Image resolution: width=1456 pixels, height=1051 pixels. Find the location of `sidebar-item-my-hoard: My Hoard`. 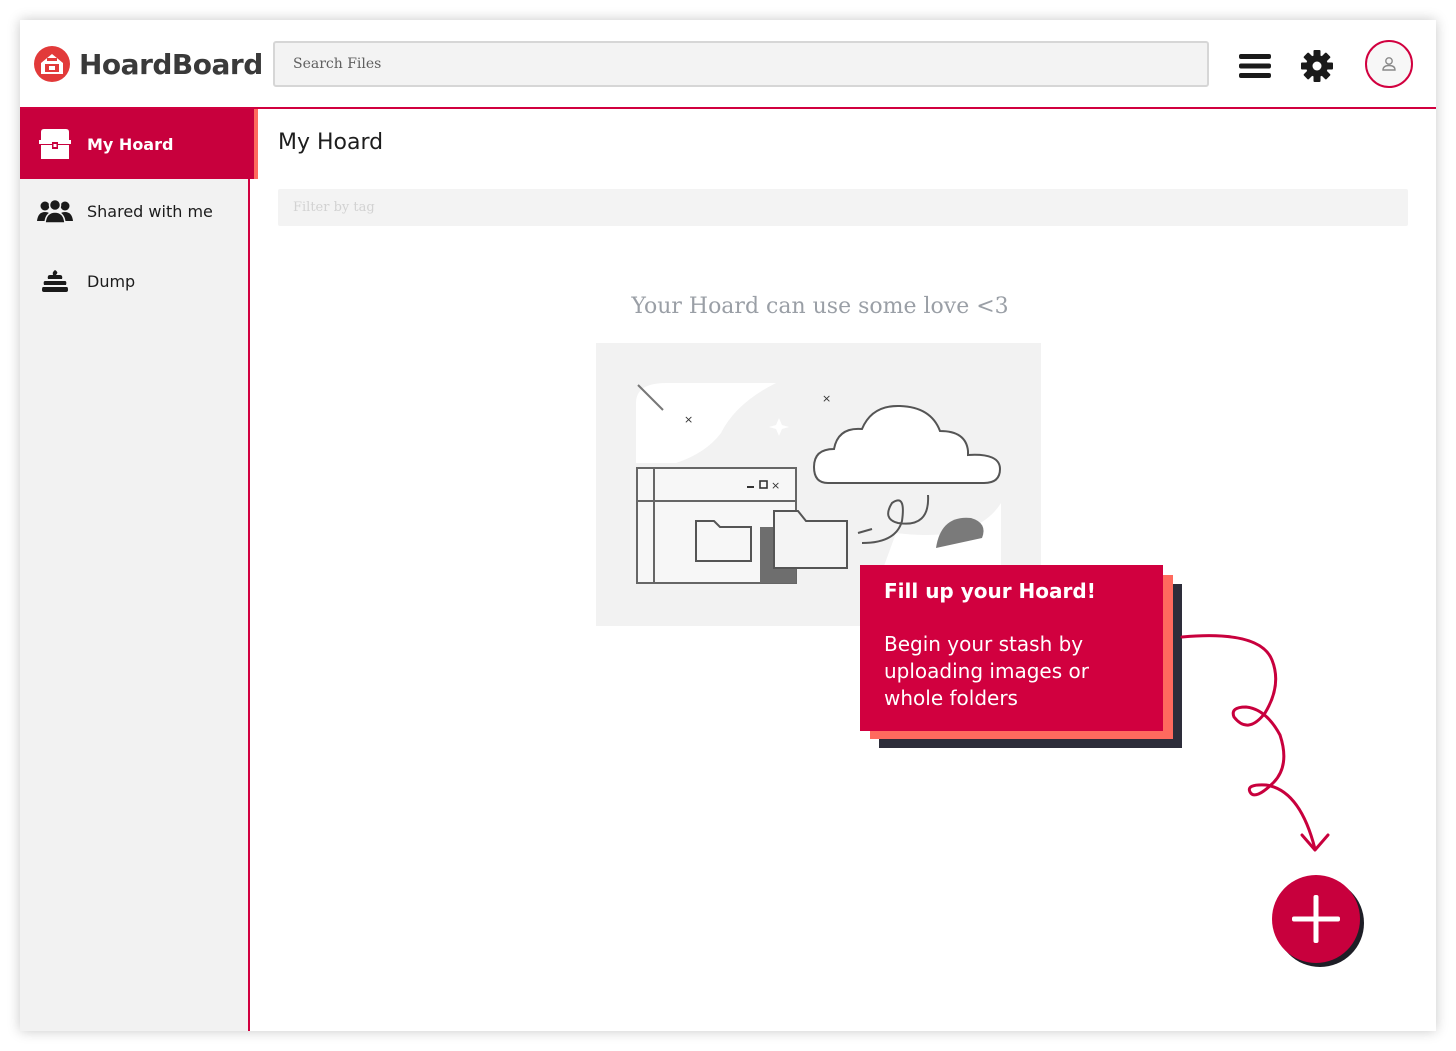

sidebar-item-my-hoard: My Hoard is located at coordinates (139, 144).